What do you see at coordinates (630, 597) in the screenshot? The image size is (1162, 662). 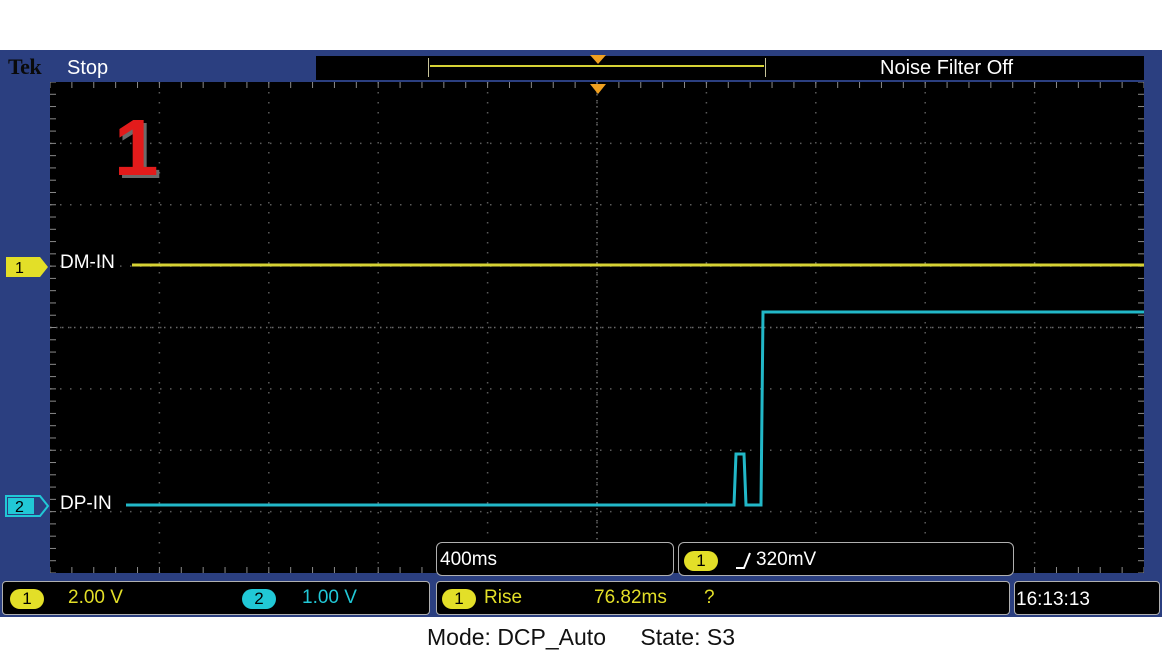 I see `measurement-value: 76.82ms` at bounding box center [630, 597].